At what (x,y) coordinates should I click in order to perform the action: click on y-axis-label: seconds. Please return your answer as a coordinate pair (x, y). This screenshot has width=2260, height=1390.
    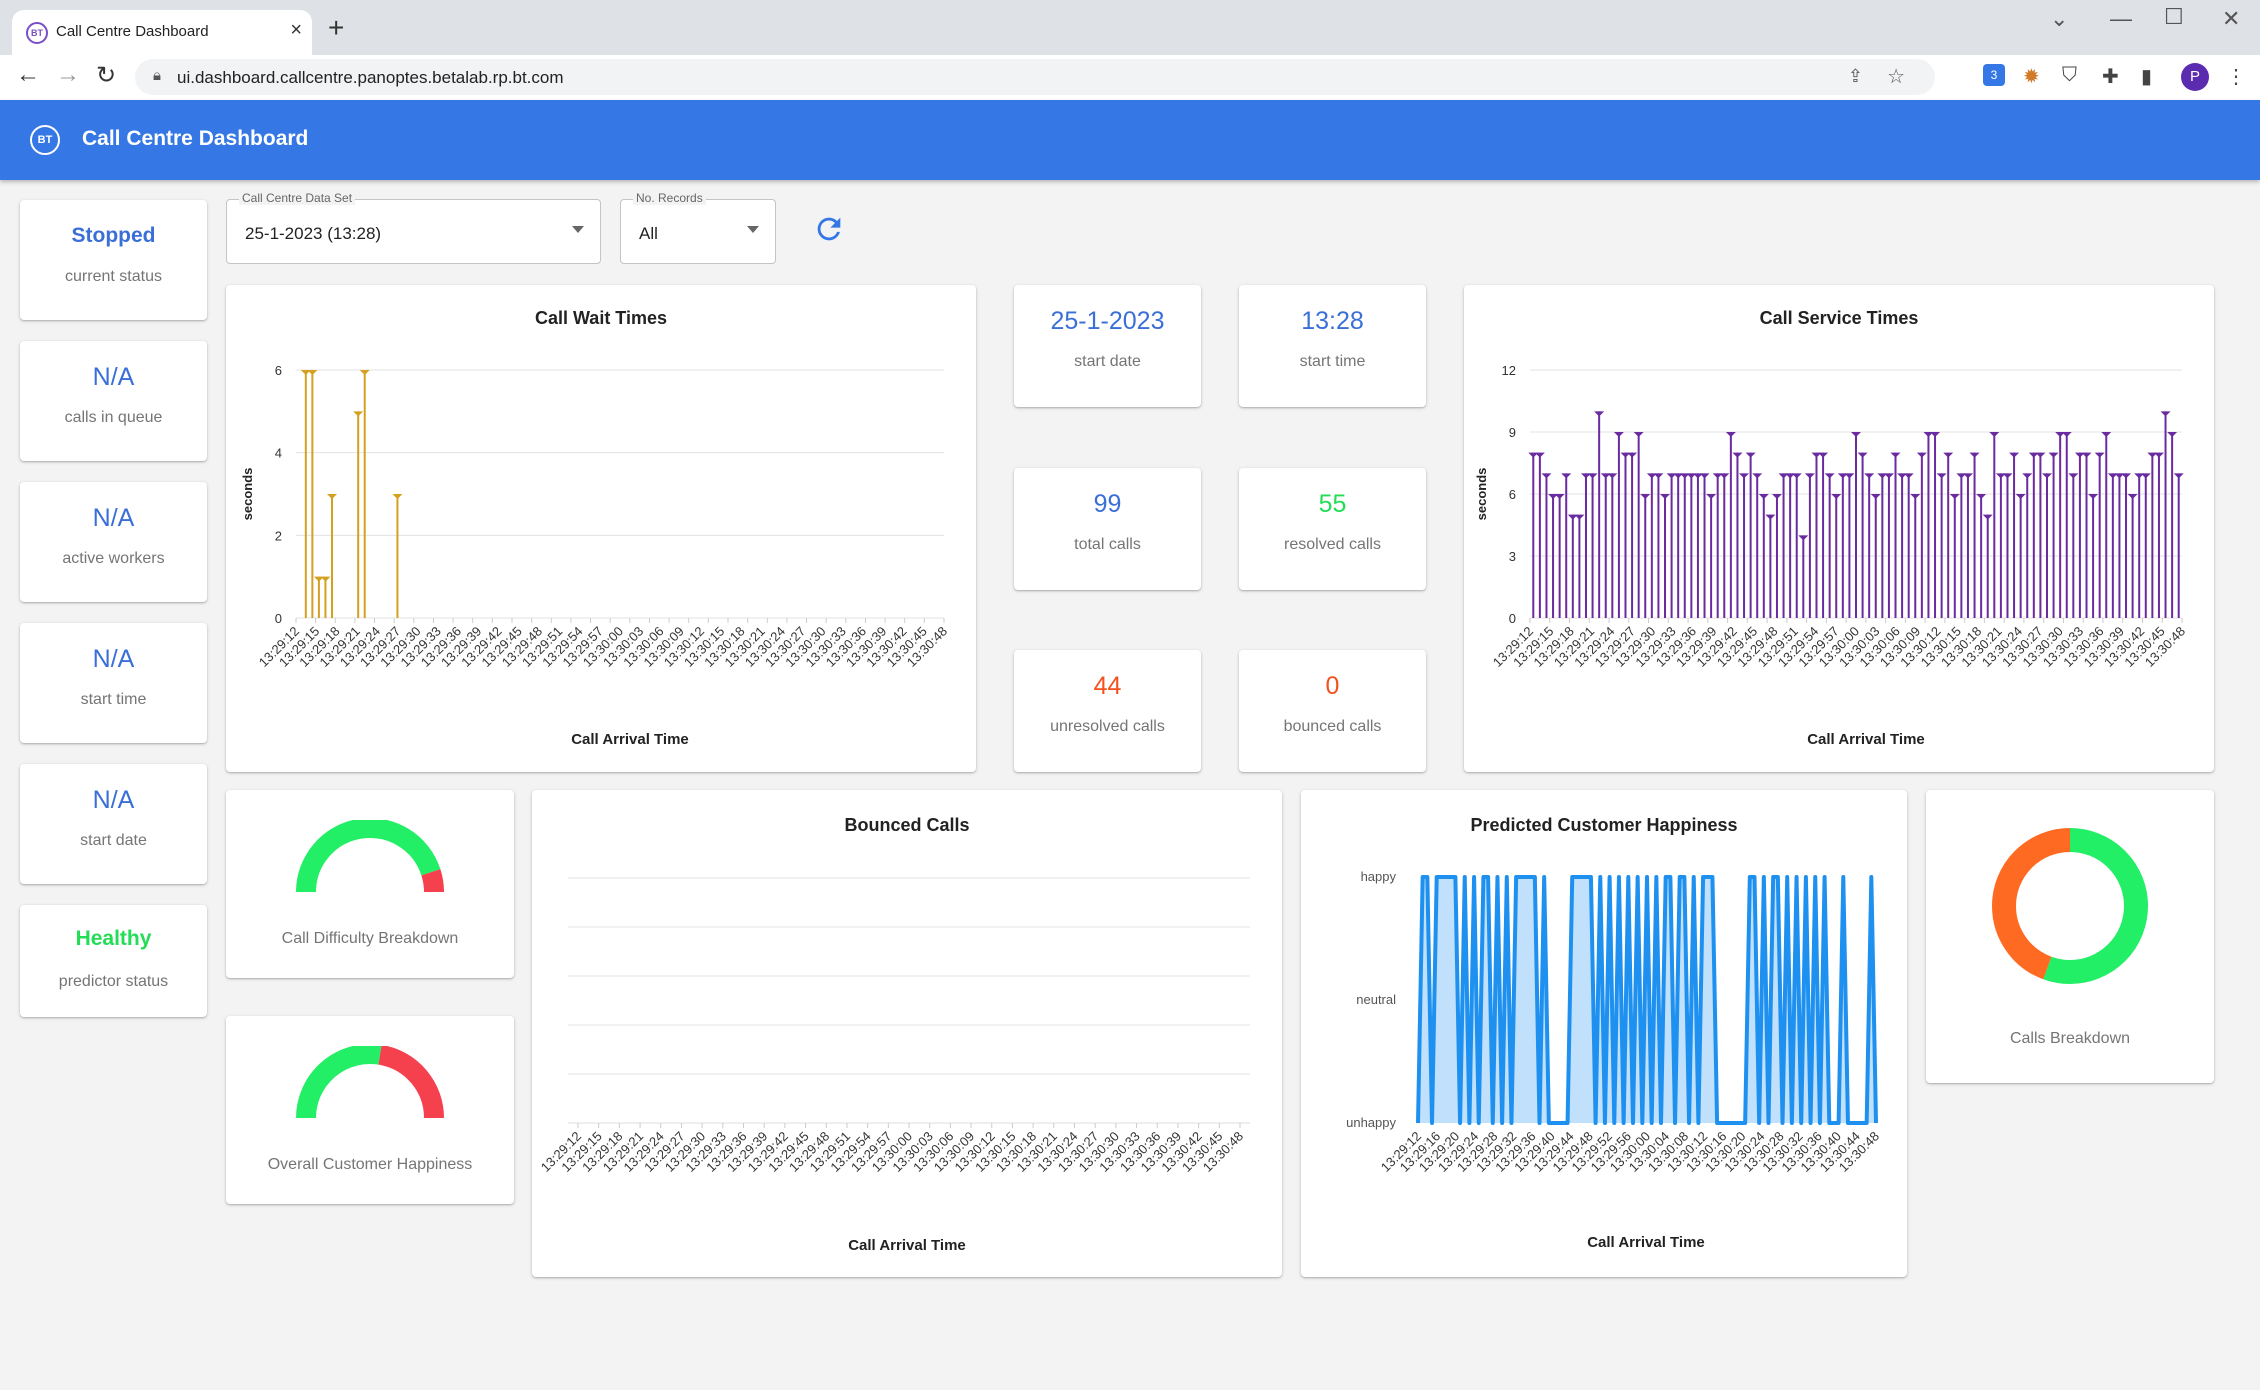
    Looking at the image, I should click on (1481, 494).